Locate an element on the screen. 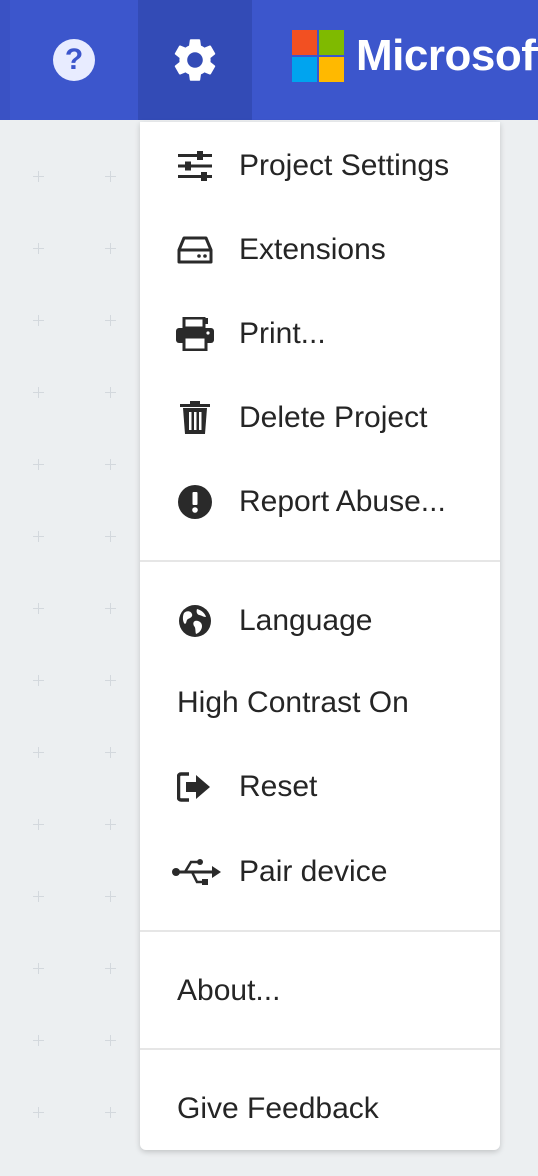 Image resolution: width=538 pixels, height=1176 pixels. top-bar-edge is located at coordinates (5, 60).